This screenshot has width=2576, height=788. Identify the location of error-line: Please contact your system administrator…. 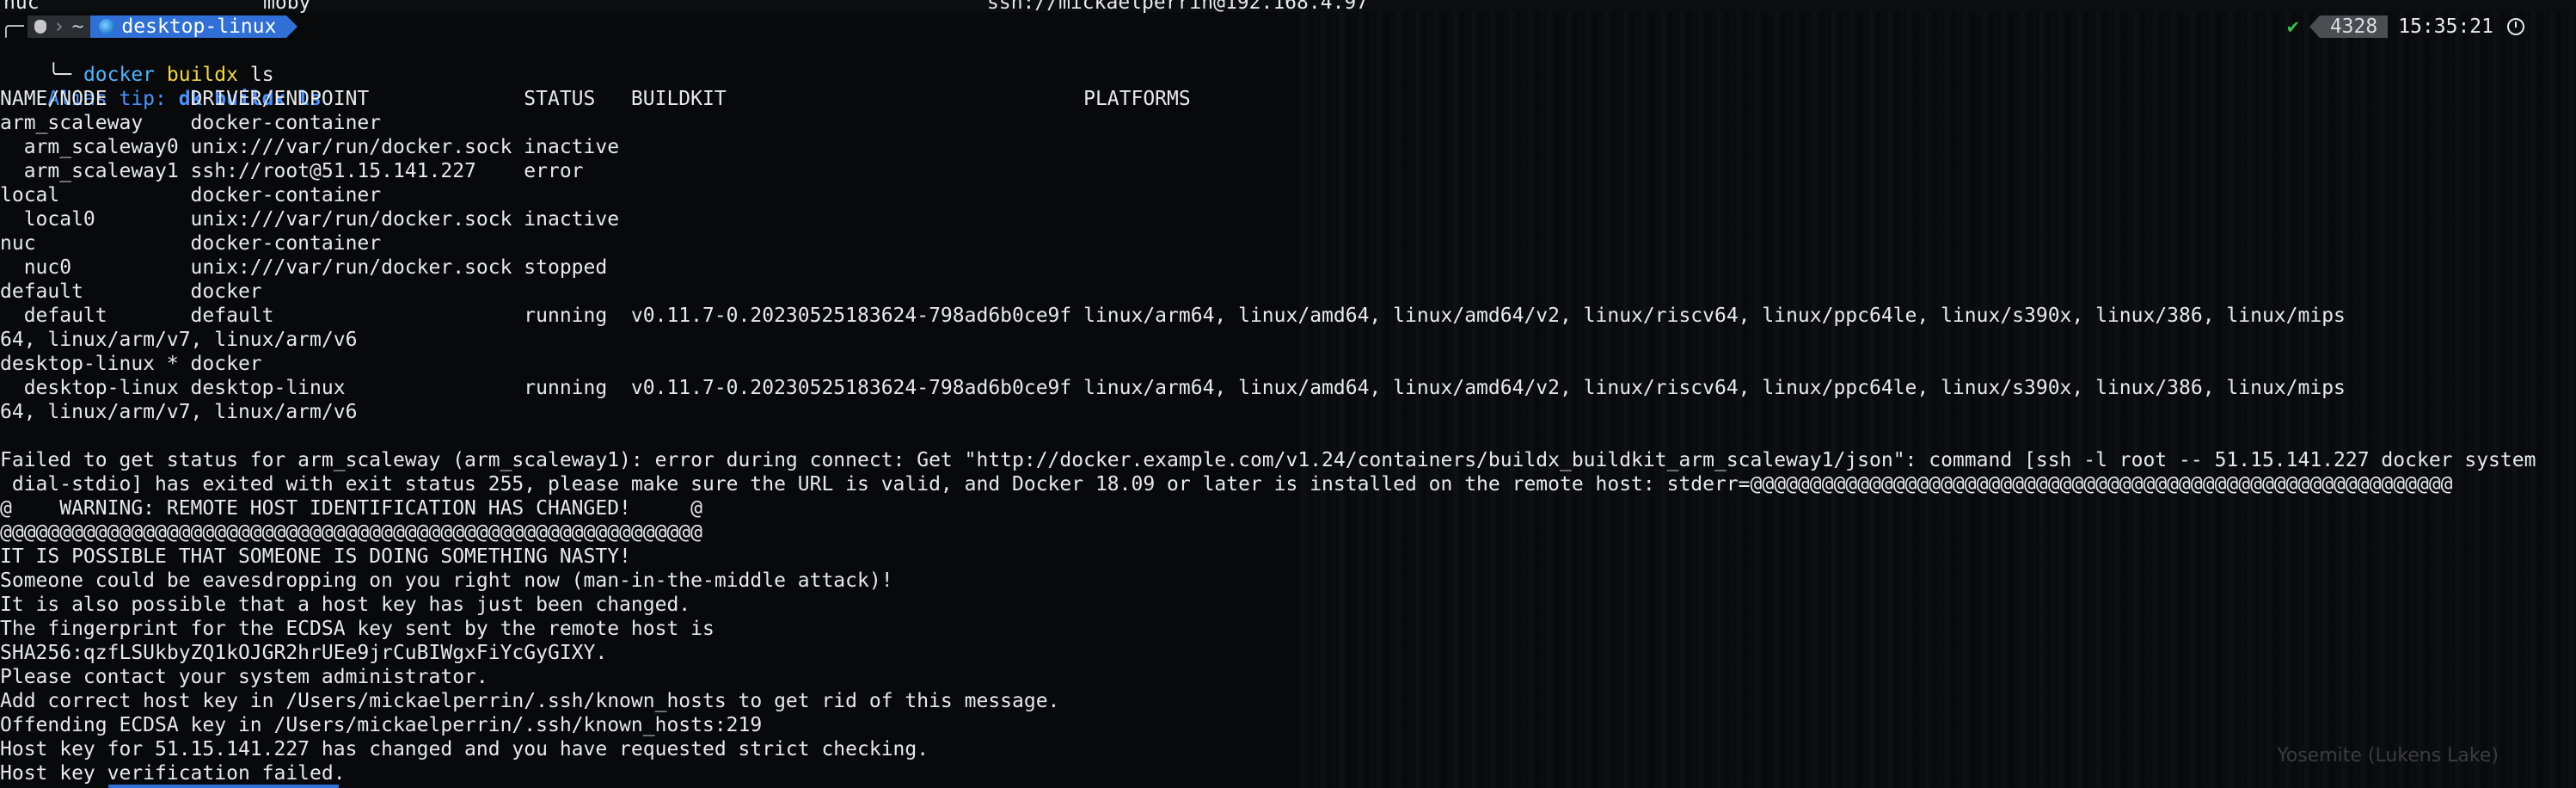
(244, 677).